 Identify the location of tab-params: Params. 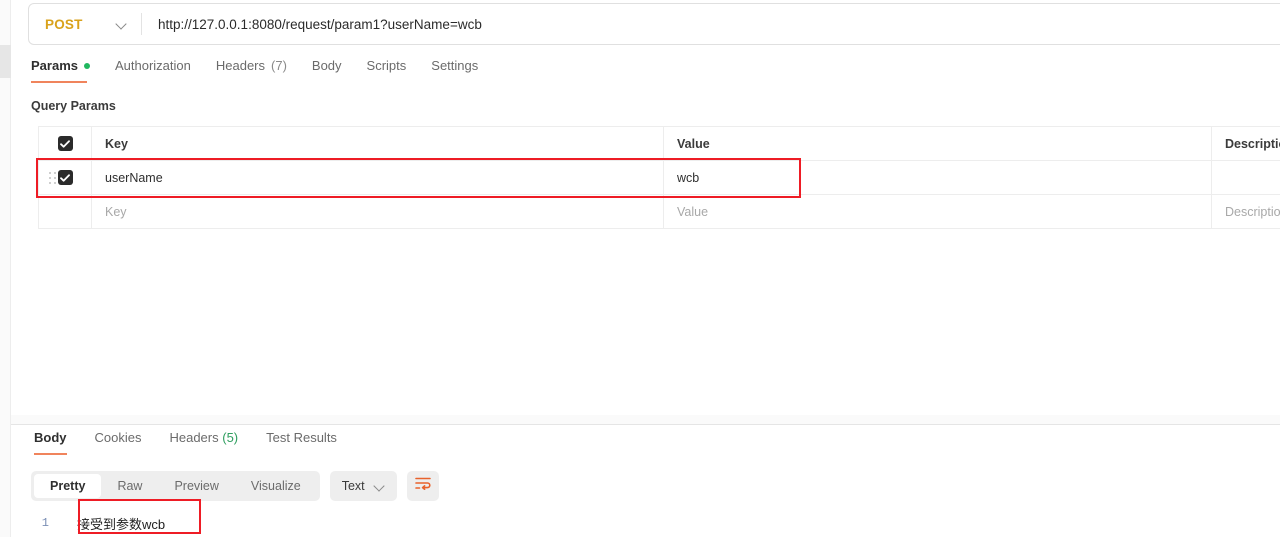
(69, 70).